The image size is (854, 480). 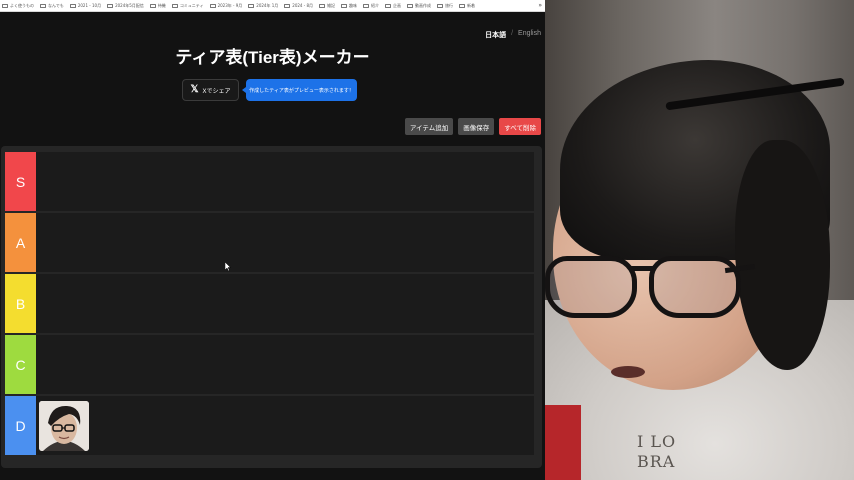 I want to click on save-image-button: 画像保存, so click(x=476, y=126).